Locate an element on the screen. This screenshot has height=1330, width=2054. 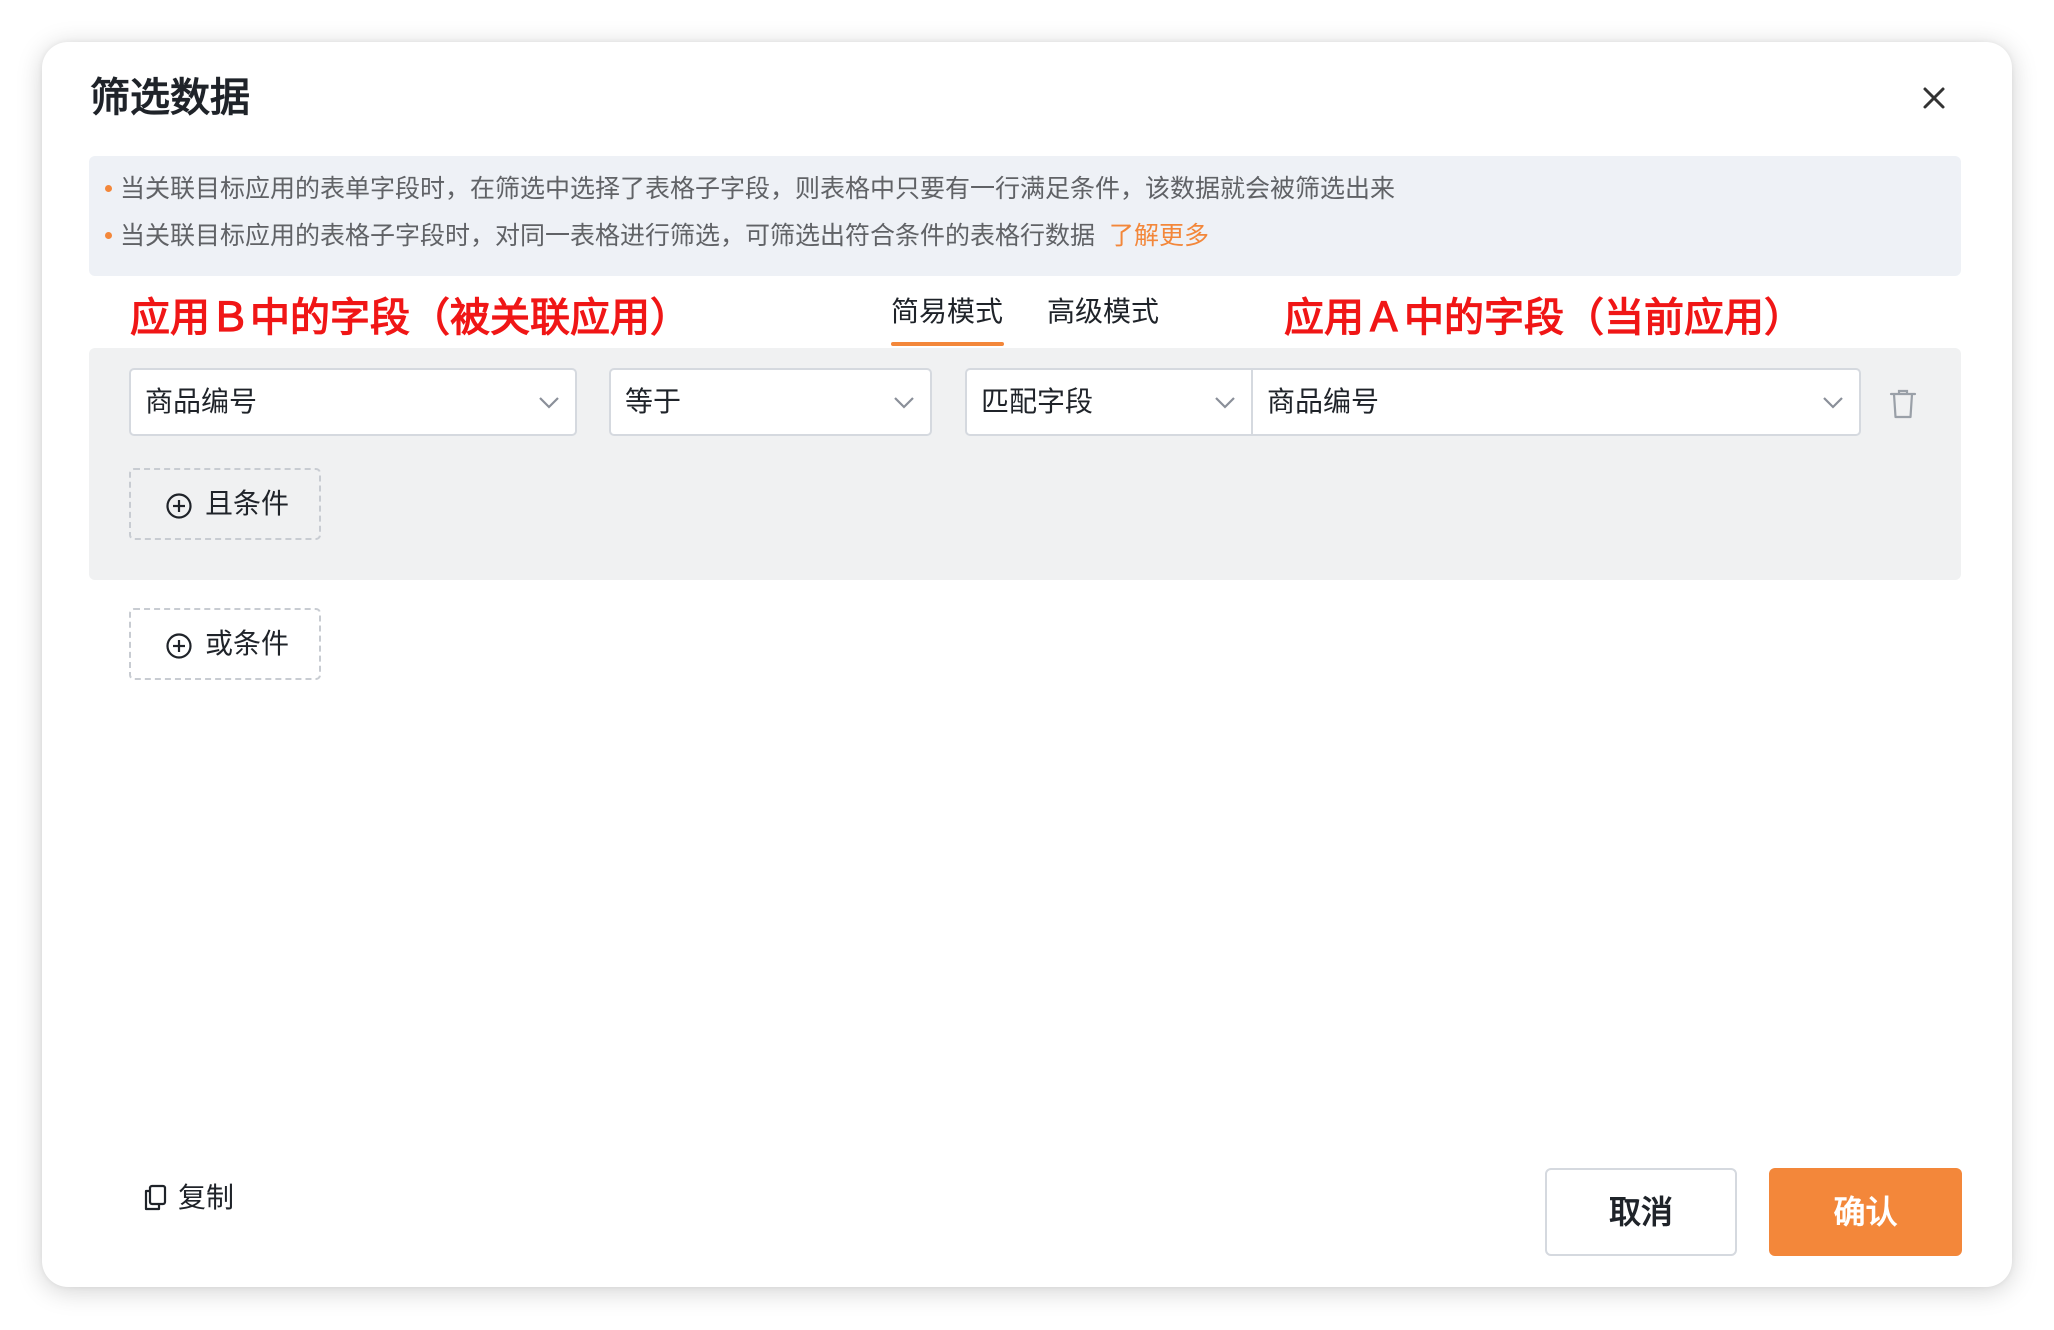
confirm-button: 确认 is located at coordinates (1865, 1212).